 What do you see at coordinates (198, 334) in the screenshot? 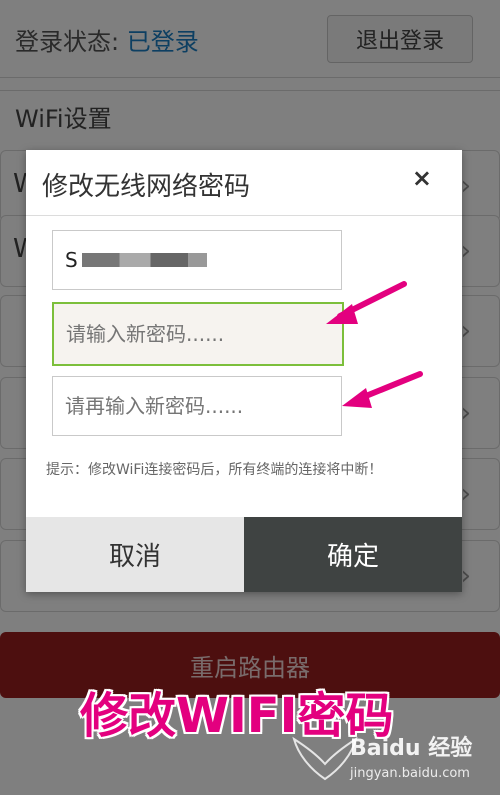
I see `new-password-input` at bounding box center [198, 334].